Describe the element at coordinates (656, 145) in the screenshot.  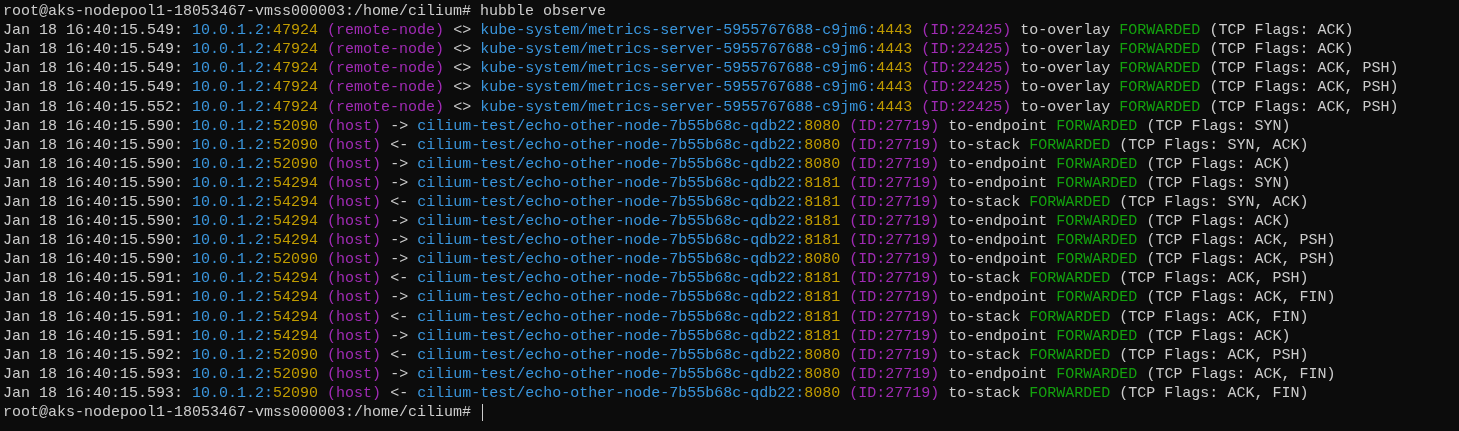
I see `log-line: Jan 18 16:40:15.590: 10.0.1.2:52090 (host) <- cilium-test/echo-other-node-7b55b68c-qdb22:8080 (ID:27719) to-stack FORWARDED (TCP Flags: SYN, ACK)` at that location.